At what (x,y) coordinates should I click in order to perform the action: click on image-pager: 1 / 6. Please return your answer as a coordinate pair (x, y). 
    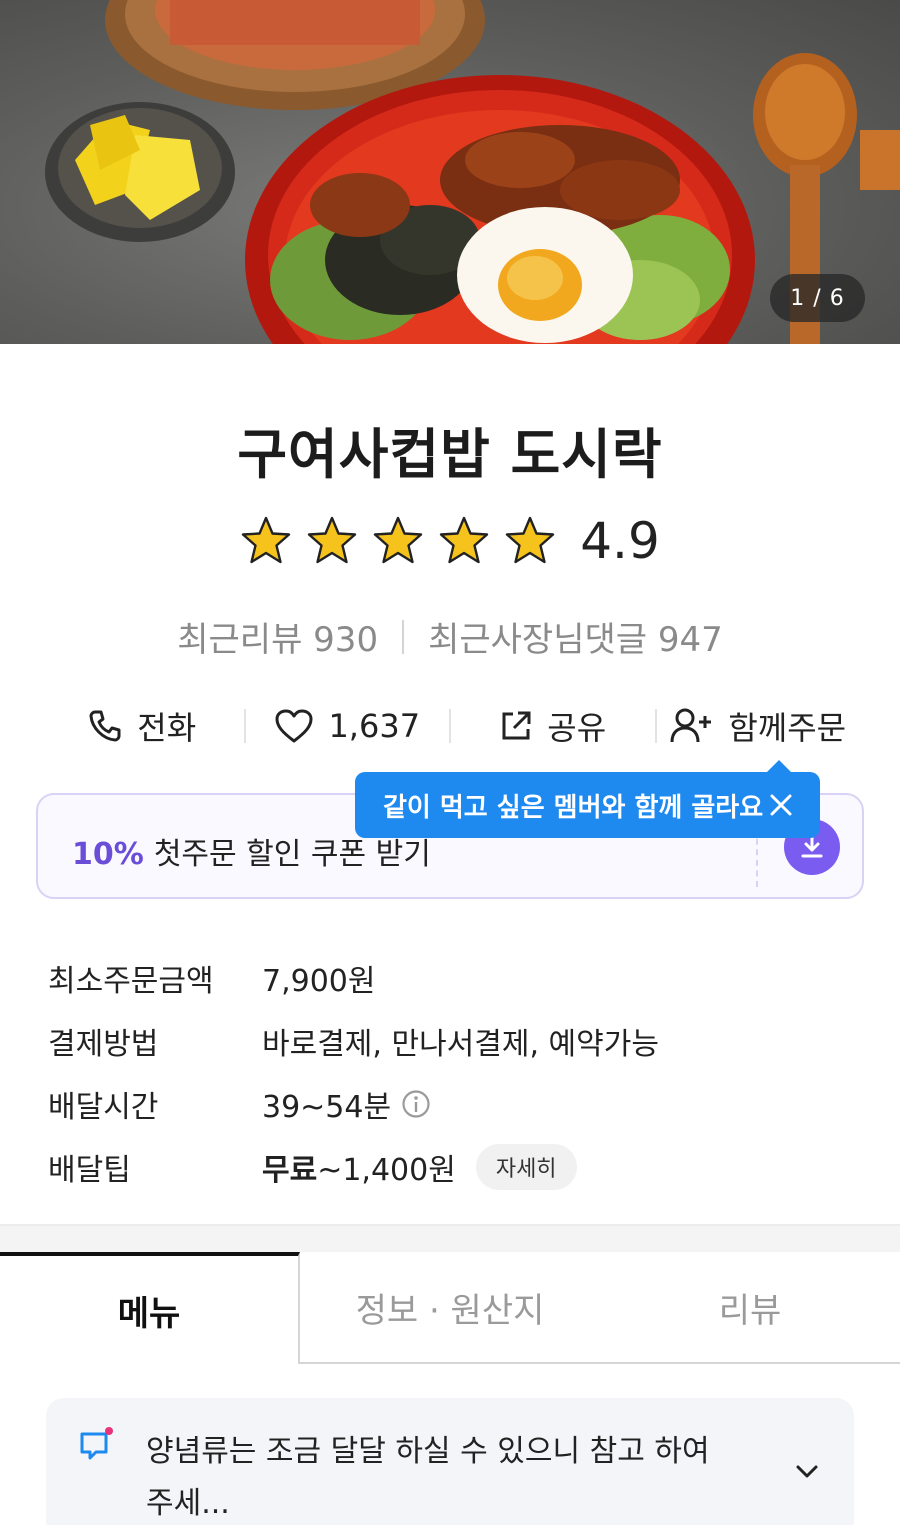
    Looking at the image, I should click on (817, 298).